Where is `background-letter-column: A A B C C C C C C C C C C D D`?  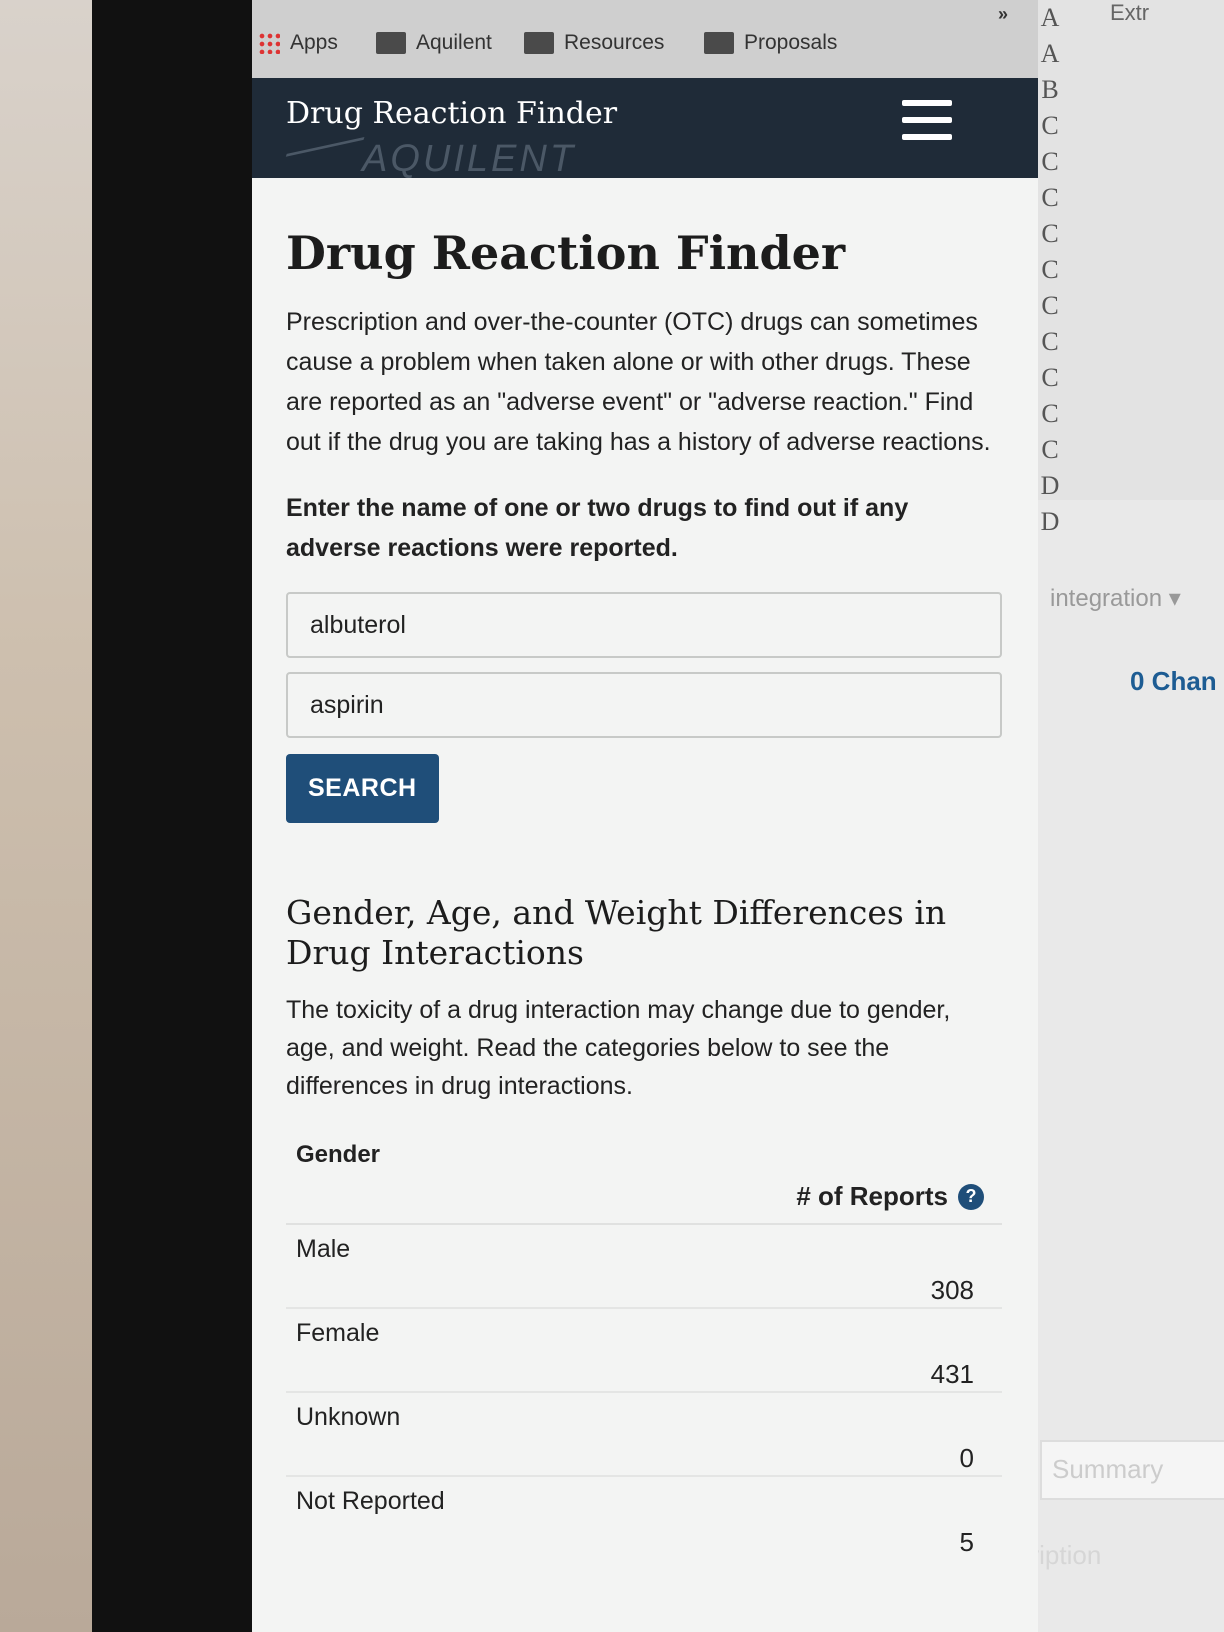 background-letter-column: A A B C C C C C C C C C C D D is located at coordinates (1050, 270).